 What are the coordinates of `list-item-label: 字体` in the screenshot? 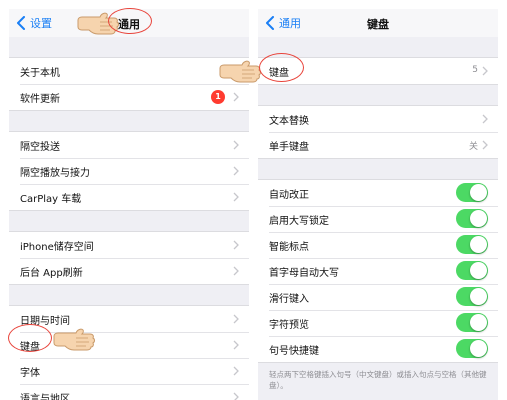 It's located at (30, 373).